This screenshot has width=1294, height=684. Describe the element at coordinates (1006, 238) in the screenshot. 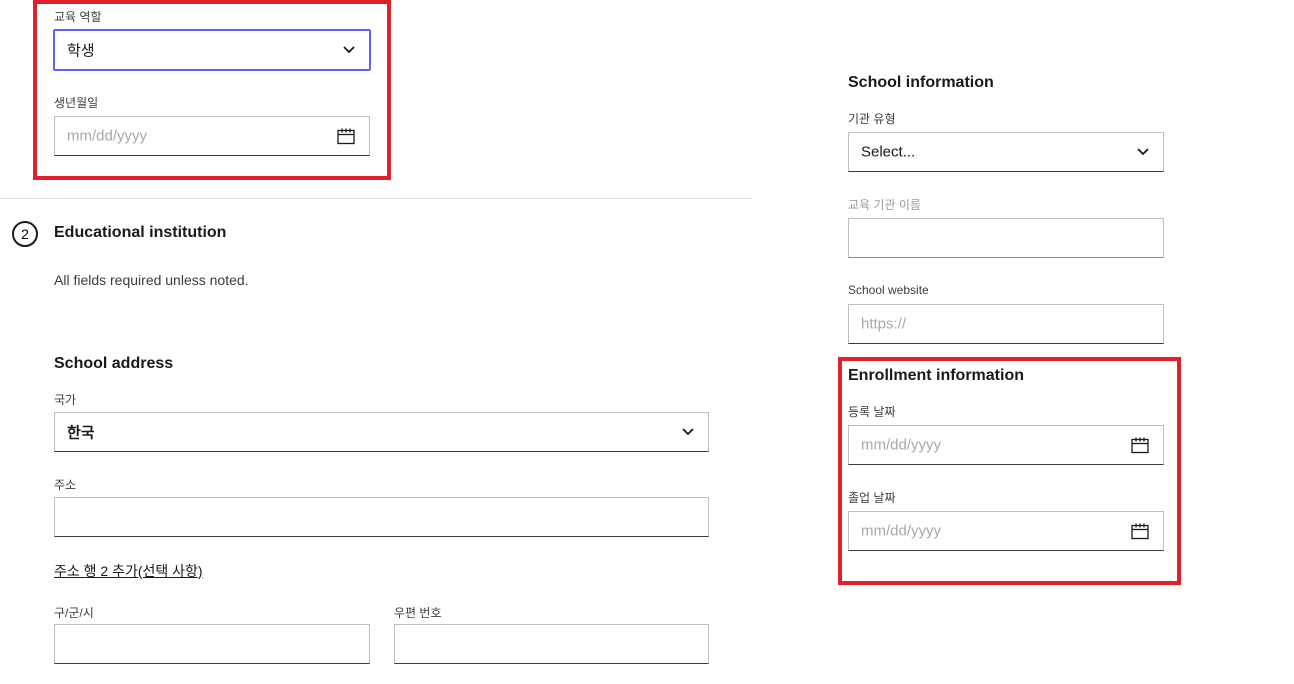

I see `institution-name-input` at that location.